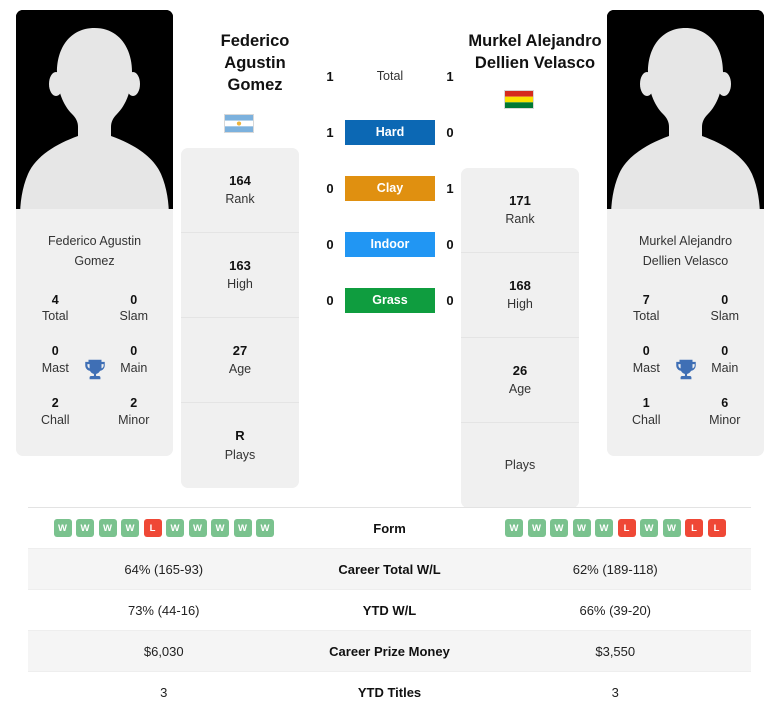 This screenshot has width=779, height=719. I want to click on title-value: 7, so click(646, 299).